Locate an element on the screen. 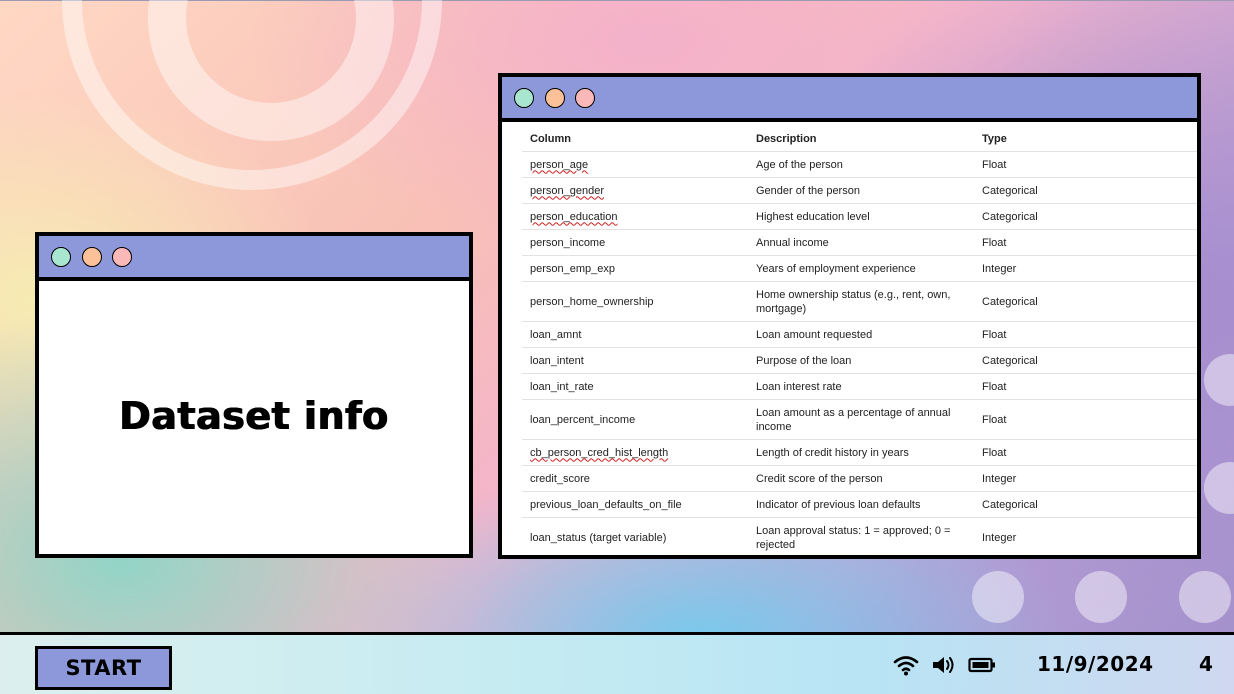 The width and height of the screenshot is (1234, 694). cell-description: Years of employment experience is located at coordinates (861, 268).